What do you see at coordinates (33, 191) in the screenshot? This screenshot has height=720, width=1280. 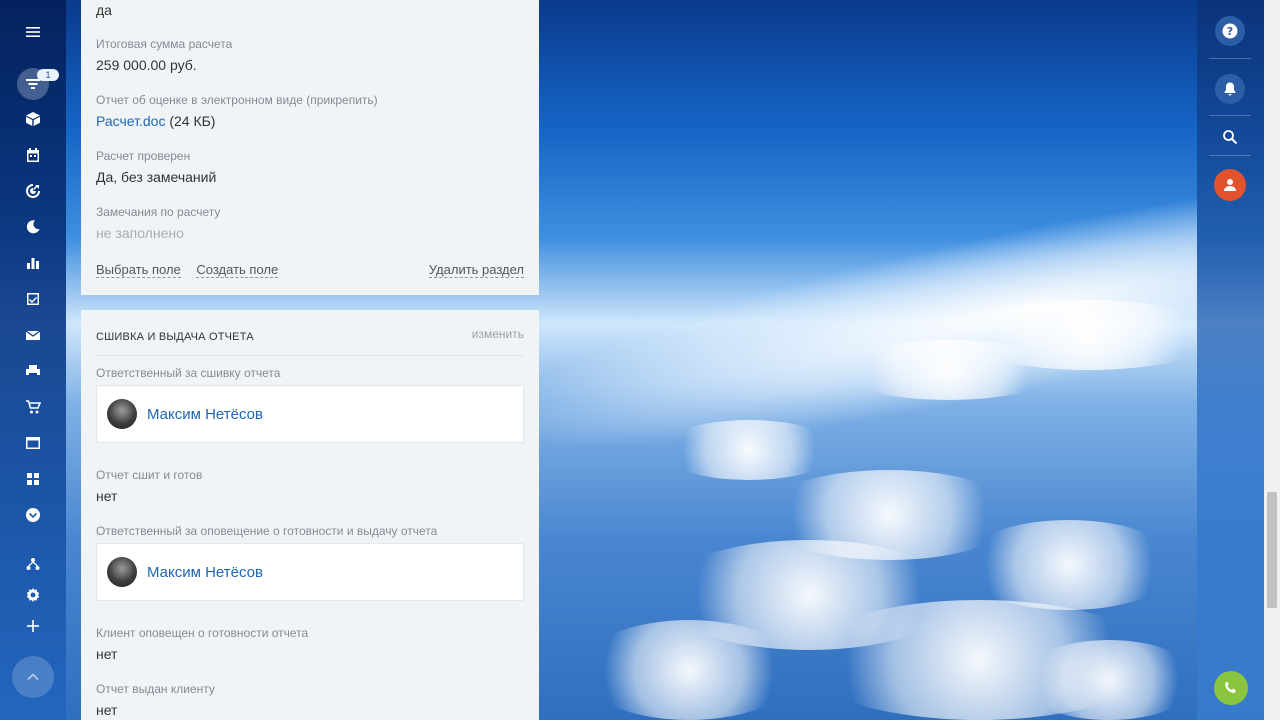 I see `target-icon` at bounding box center [33, 191].